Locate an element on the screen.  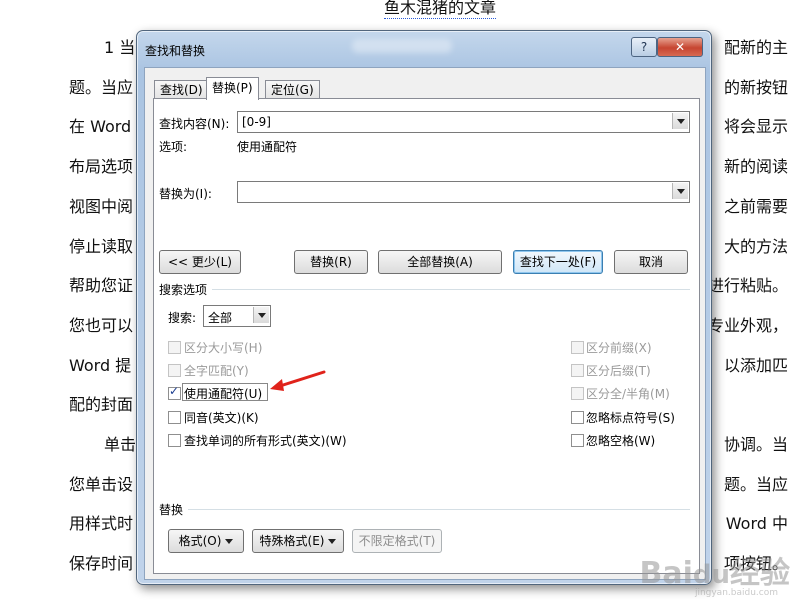
replace-with-label: 替换为(I): is located at coordinates (185, 194).